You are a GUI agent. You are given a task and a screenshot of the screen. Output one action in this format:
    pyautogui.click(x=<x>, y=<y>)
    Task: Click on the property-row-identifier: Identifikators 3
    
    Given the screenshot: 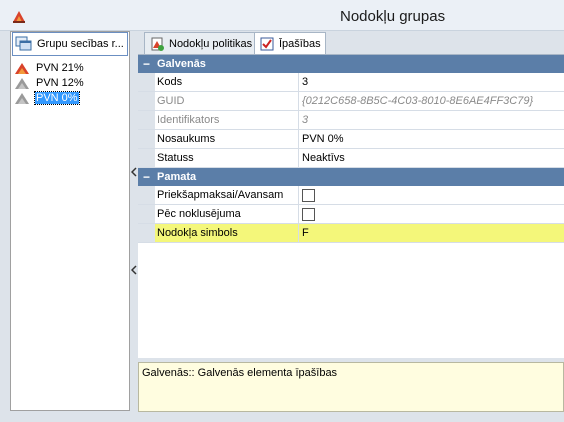 What is the action you would take?
    pyautogui.click(x=351, y=120)
    